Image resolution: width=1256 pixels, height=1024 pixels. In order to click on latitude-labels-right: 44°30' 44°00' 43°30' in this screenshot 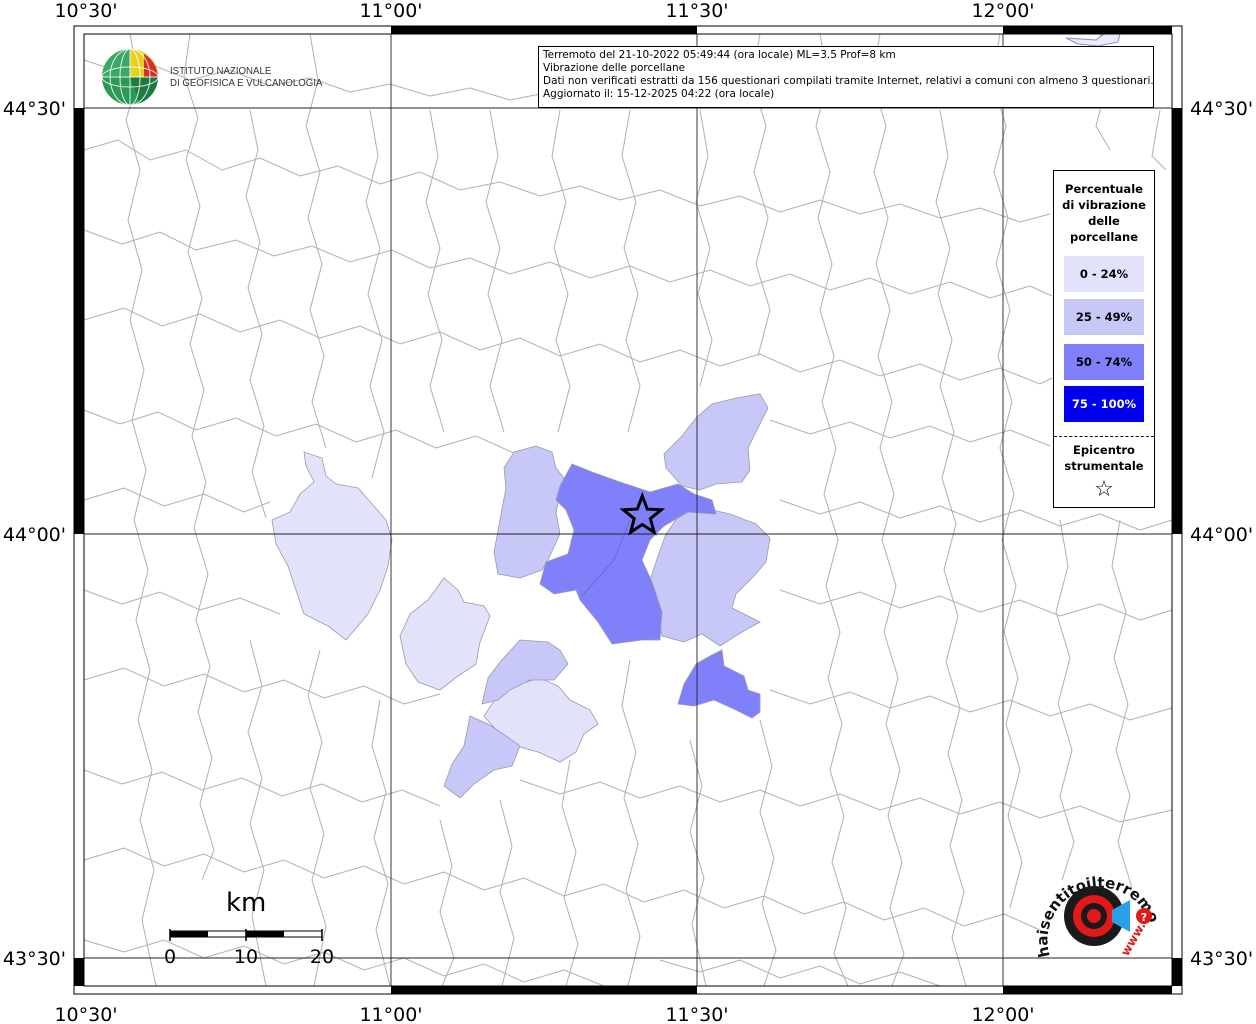, I will do `click(1221, 534)`.